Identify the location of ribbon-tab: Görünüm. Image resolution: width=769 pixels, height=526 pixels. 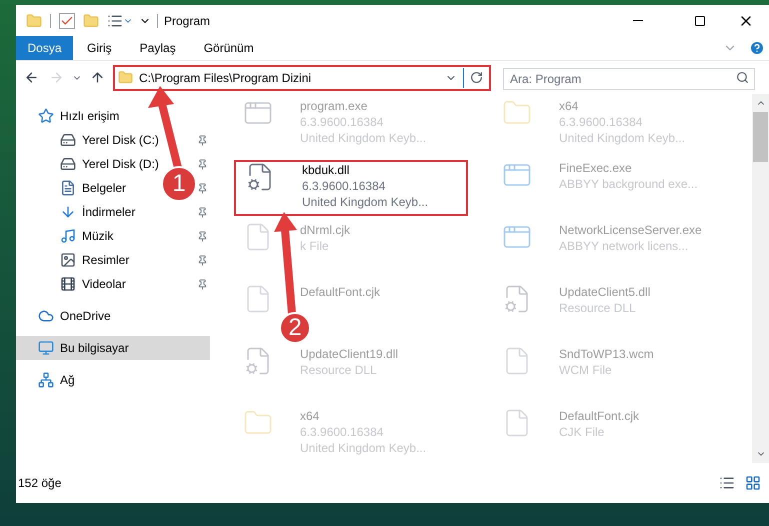
(229, 48).